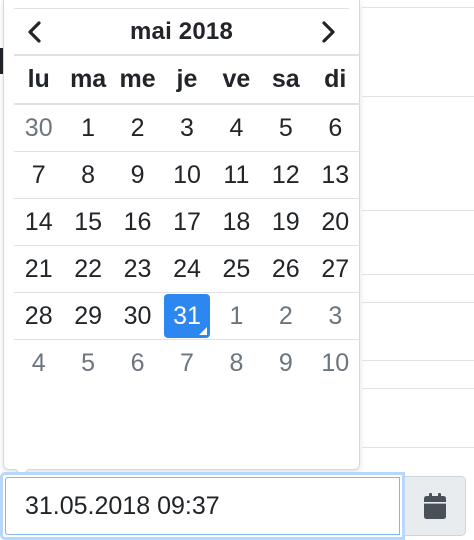  What do you see at coordinates (286, 269) in the screenshot?
I see `day-cell: 26` at bounding box center [286, 269].